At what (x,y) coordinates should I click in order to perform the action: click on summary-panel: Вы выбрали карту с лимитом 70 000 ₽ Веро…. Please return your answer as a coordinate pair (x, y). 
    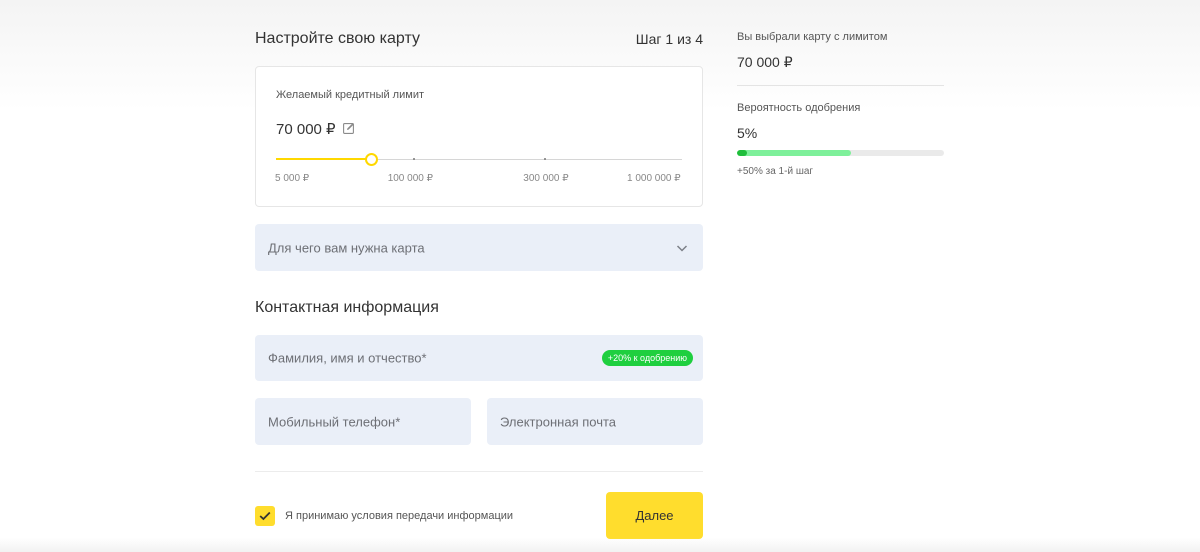
    Looking at the image, I should click on (840, 130).